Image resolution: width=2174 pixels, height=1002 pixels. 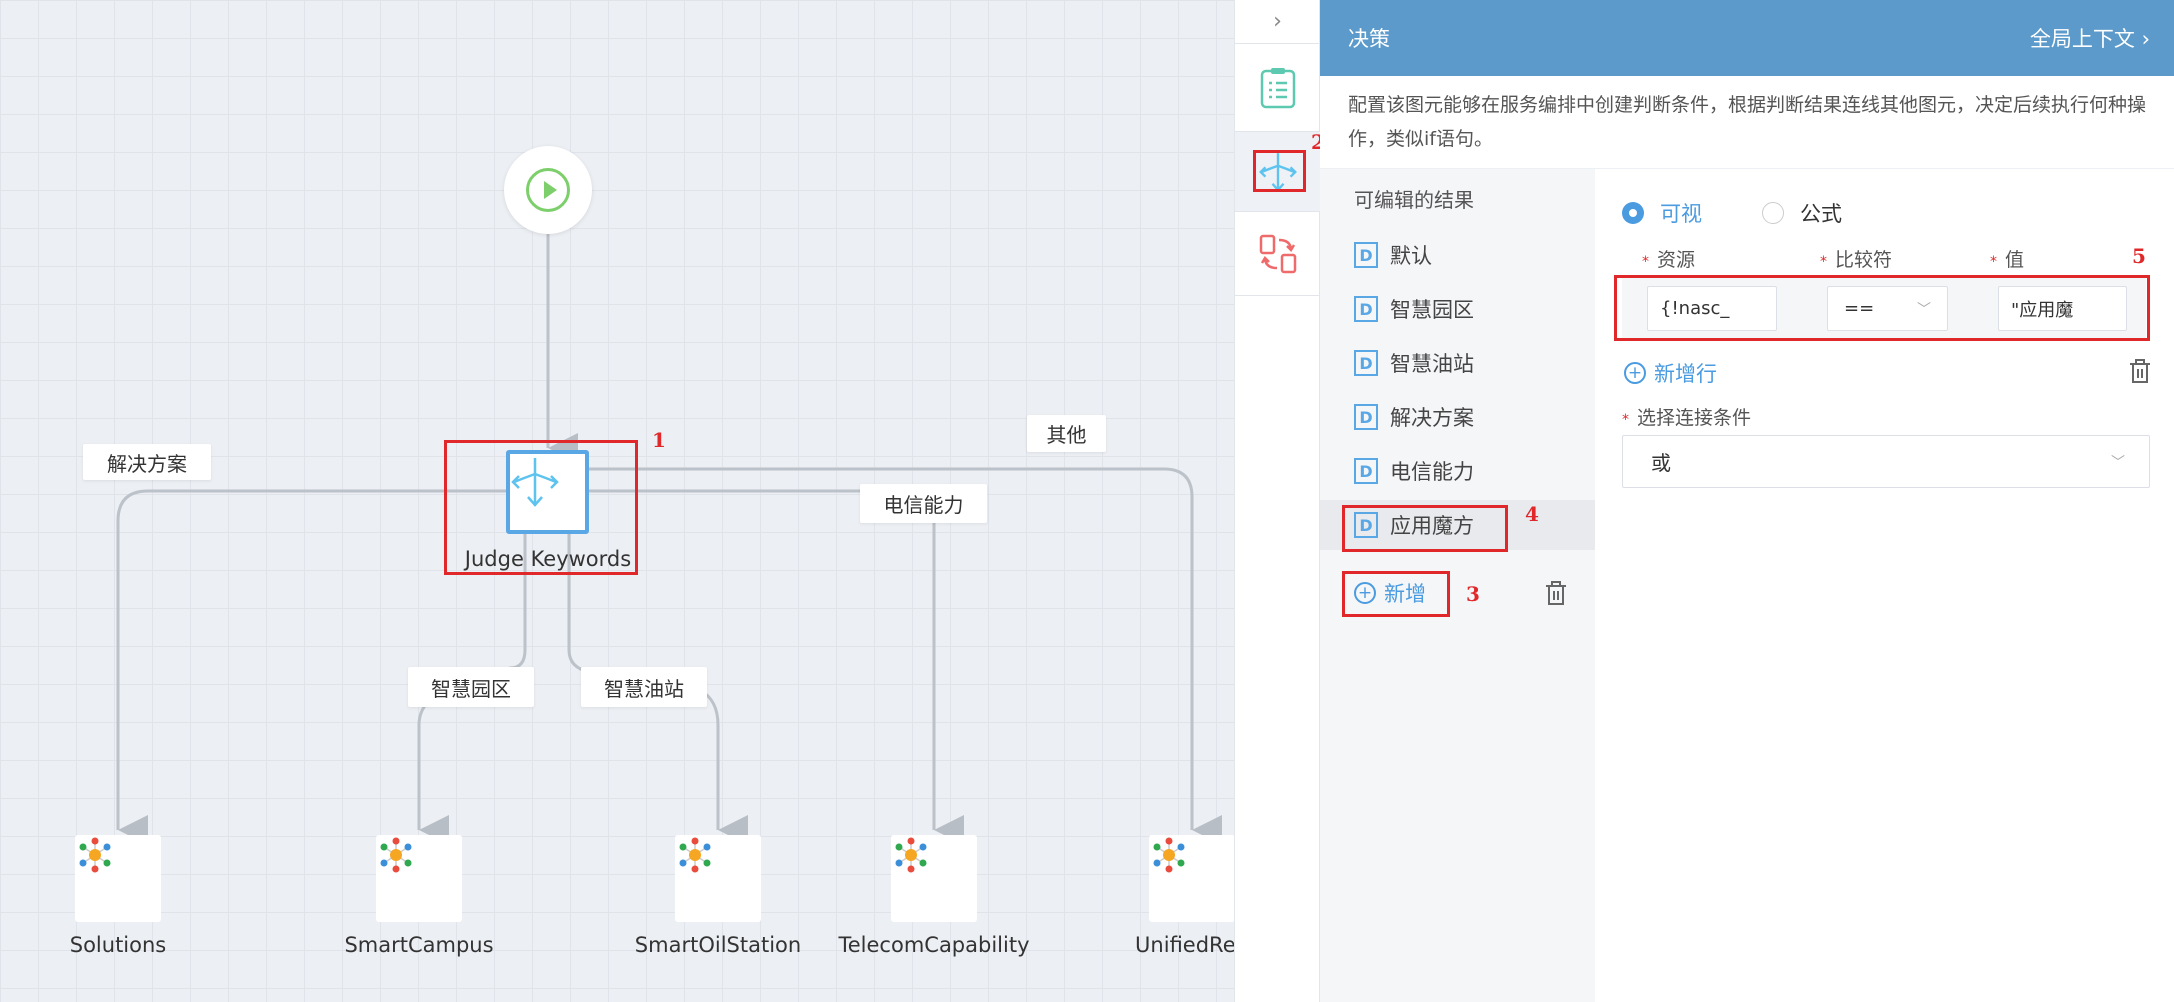 I want to click on radio-unchecked-icon, so click(x=1773, y=213).